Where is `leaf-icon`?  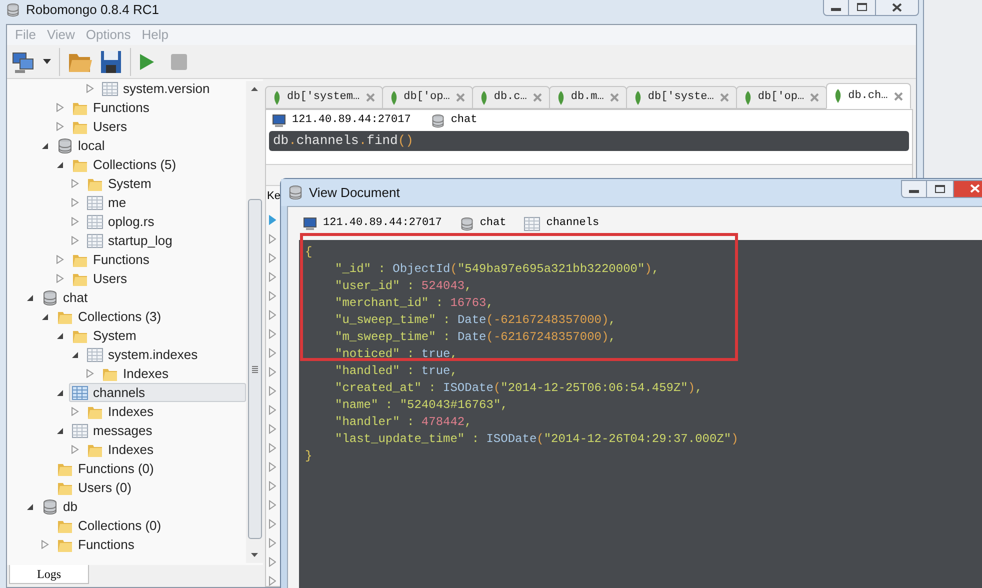
leaf-icon is located at coordinates (838, 96).